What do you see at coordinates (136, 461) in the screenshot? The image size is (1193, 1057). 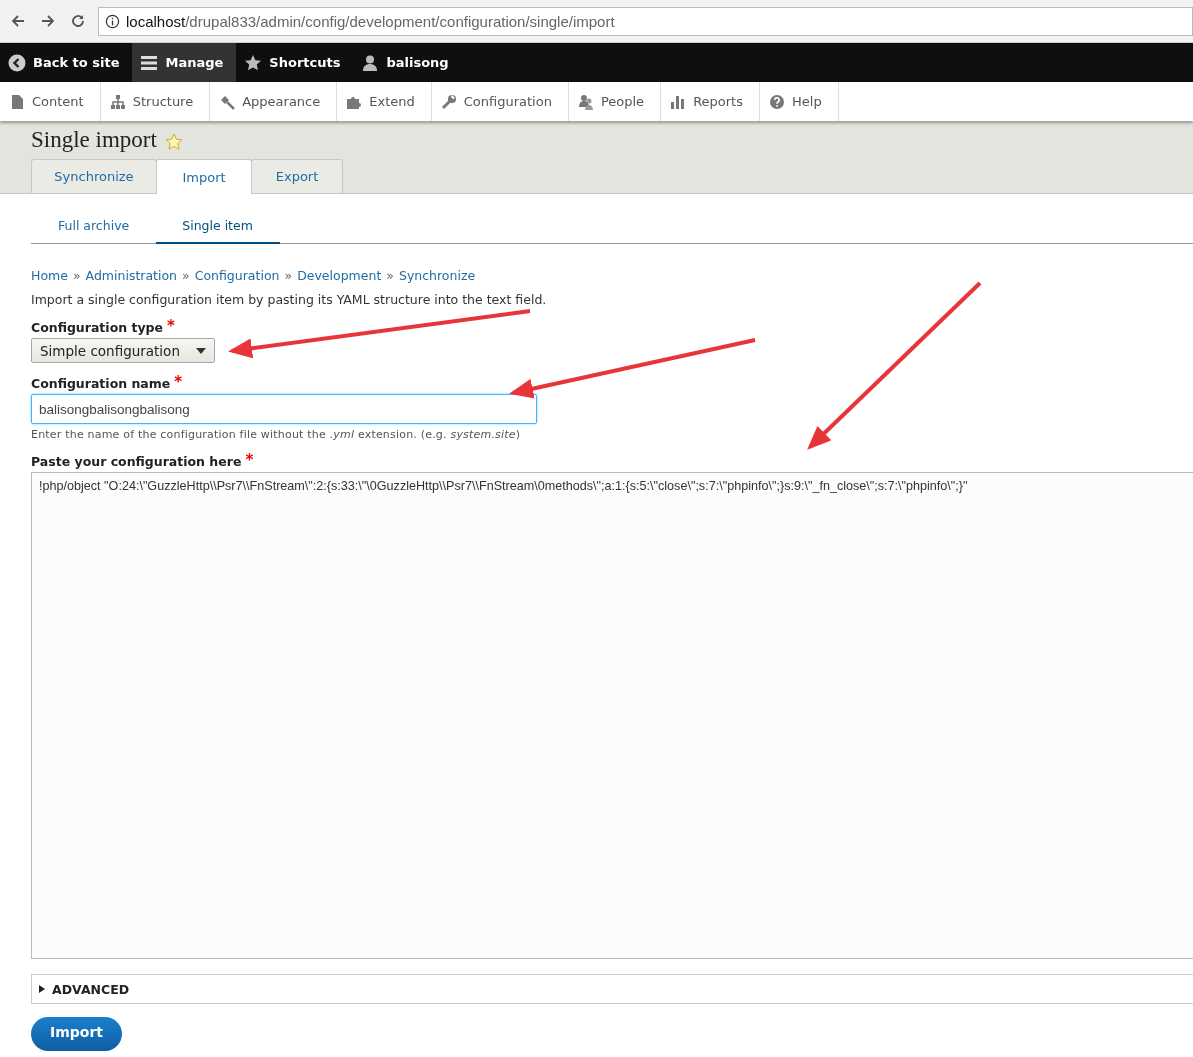 I see `field-label: Paste your configuration here` at bounding box center [136, 461].